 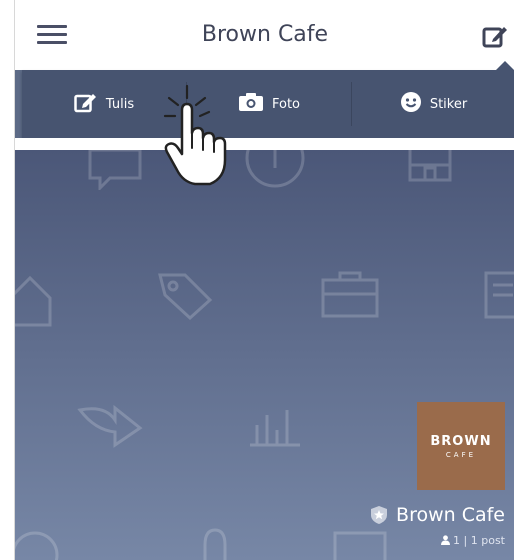 What do you see at coordinates (37, 545) in the screenshot?
I see `globe-icon` at bounding box center [37, 545].